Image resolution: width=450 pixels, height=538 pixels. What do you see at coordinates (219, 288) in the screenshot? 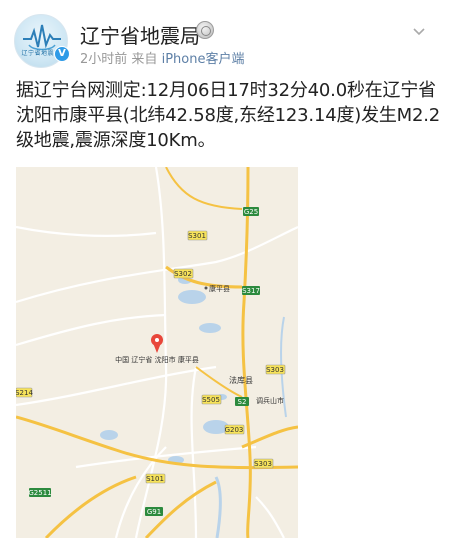
I see `place-label-kangping: 康平县` at bounding box center [219, 288].